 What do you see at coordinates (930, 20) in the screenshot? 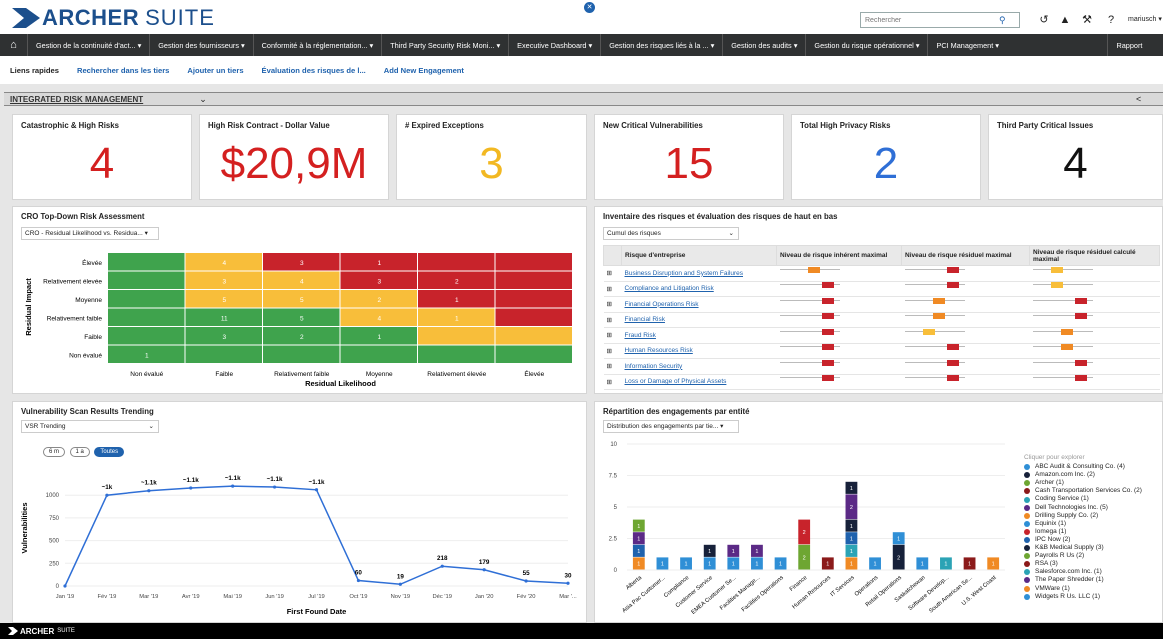
I see `search-input` at bounding box center [930, 20].